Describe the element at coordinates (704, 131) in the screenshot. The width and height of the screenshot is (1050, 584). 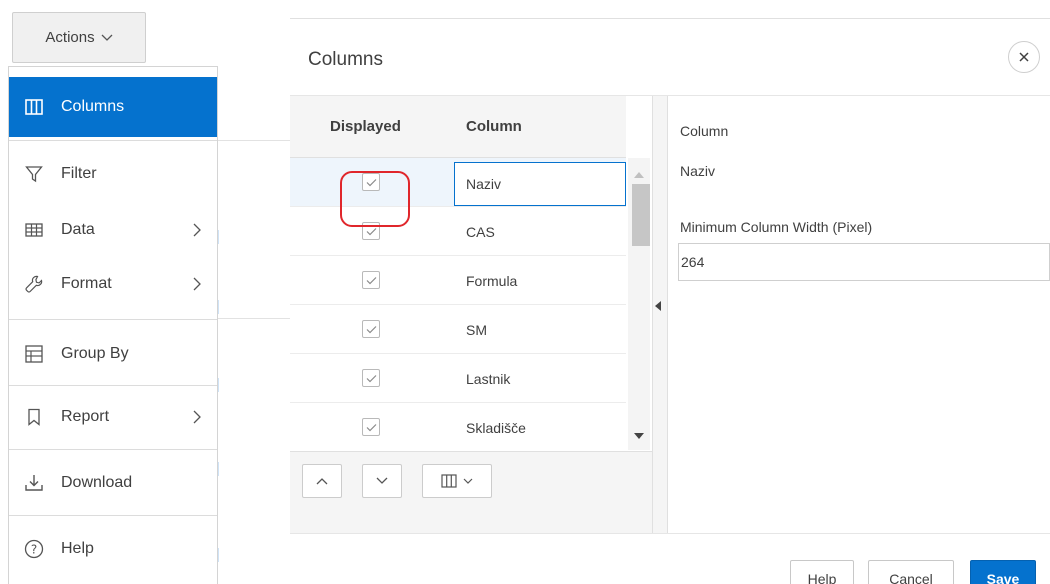
I see `detail-column-label: Column` at that location.